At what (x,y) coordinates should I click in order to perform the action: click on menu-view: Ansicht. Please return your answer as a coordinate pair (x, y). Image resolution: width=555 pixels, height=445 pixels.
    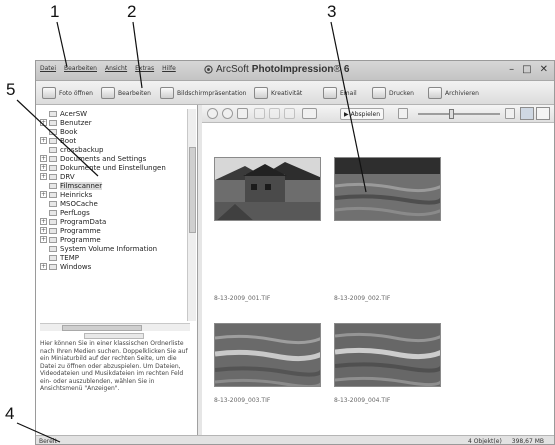
    Looking at the image, I should click on (116, 68).